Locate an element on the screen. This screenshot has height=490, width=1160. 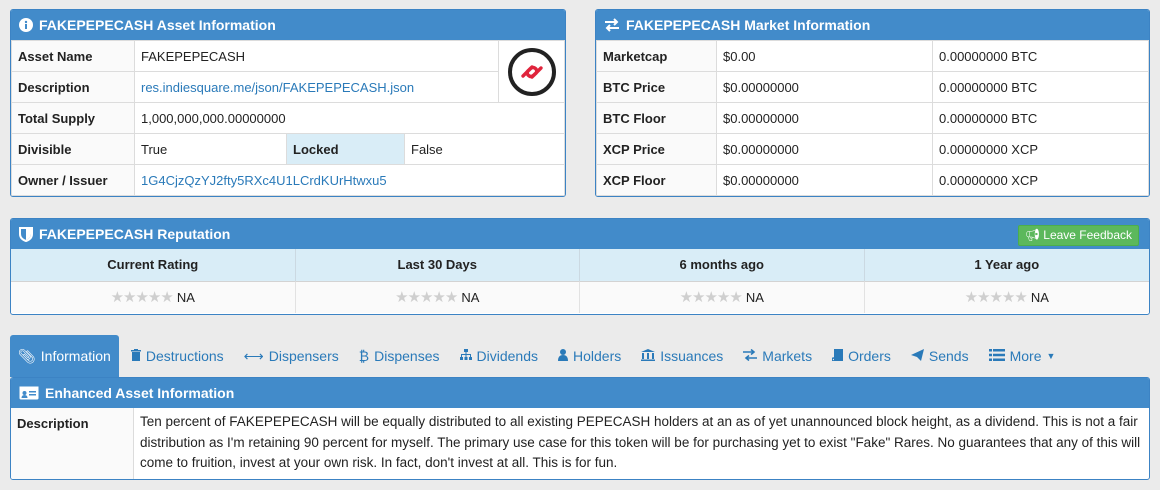
arrows-horizontal-icon: ⟷ is located at coordinates (253, 356).